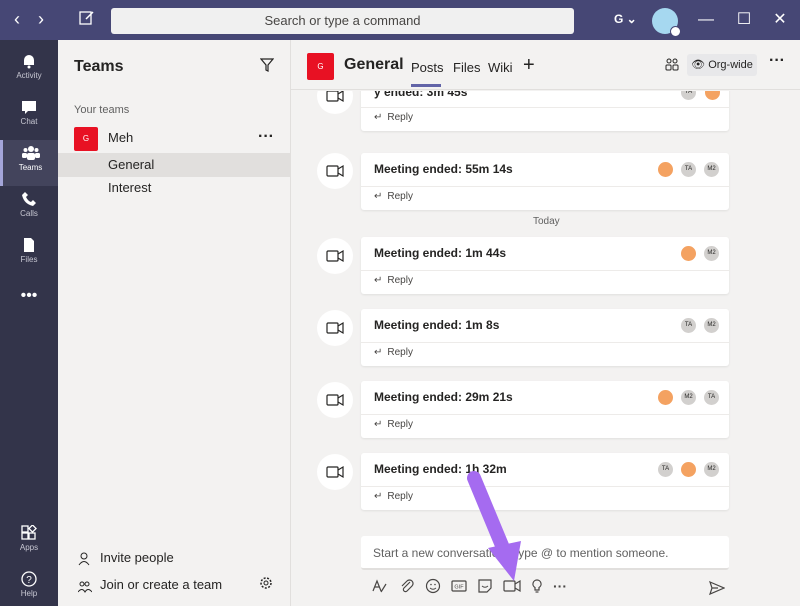 This screenshot has width=800, height=606. What do you see at coordinates (545, 181) in the screenshot?
I see `message-card: Meeting ended: 55m 14s TA M2 ↵ Reply` at bounding box center [545, 181].